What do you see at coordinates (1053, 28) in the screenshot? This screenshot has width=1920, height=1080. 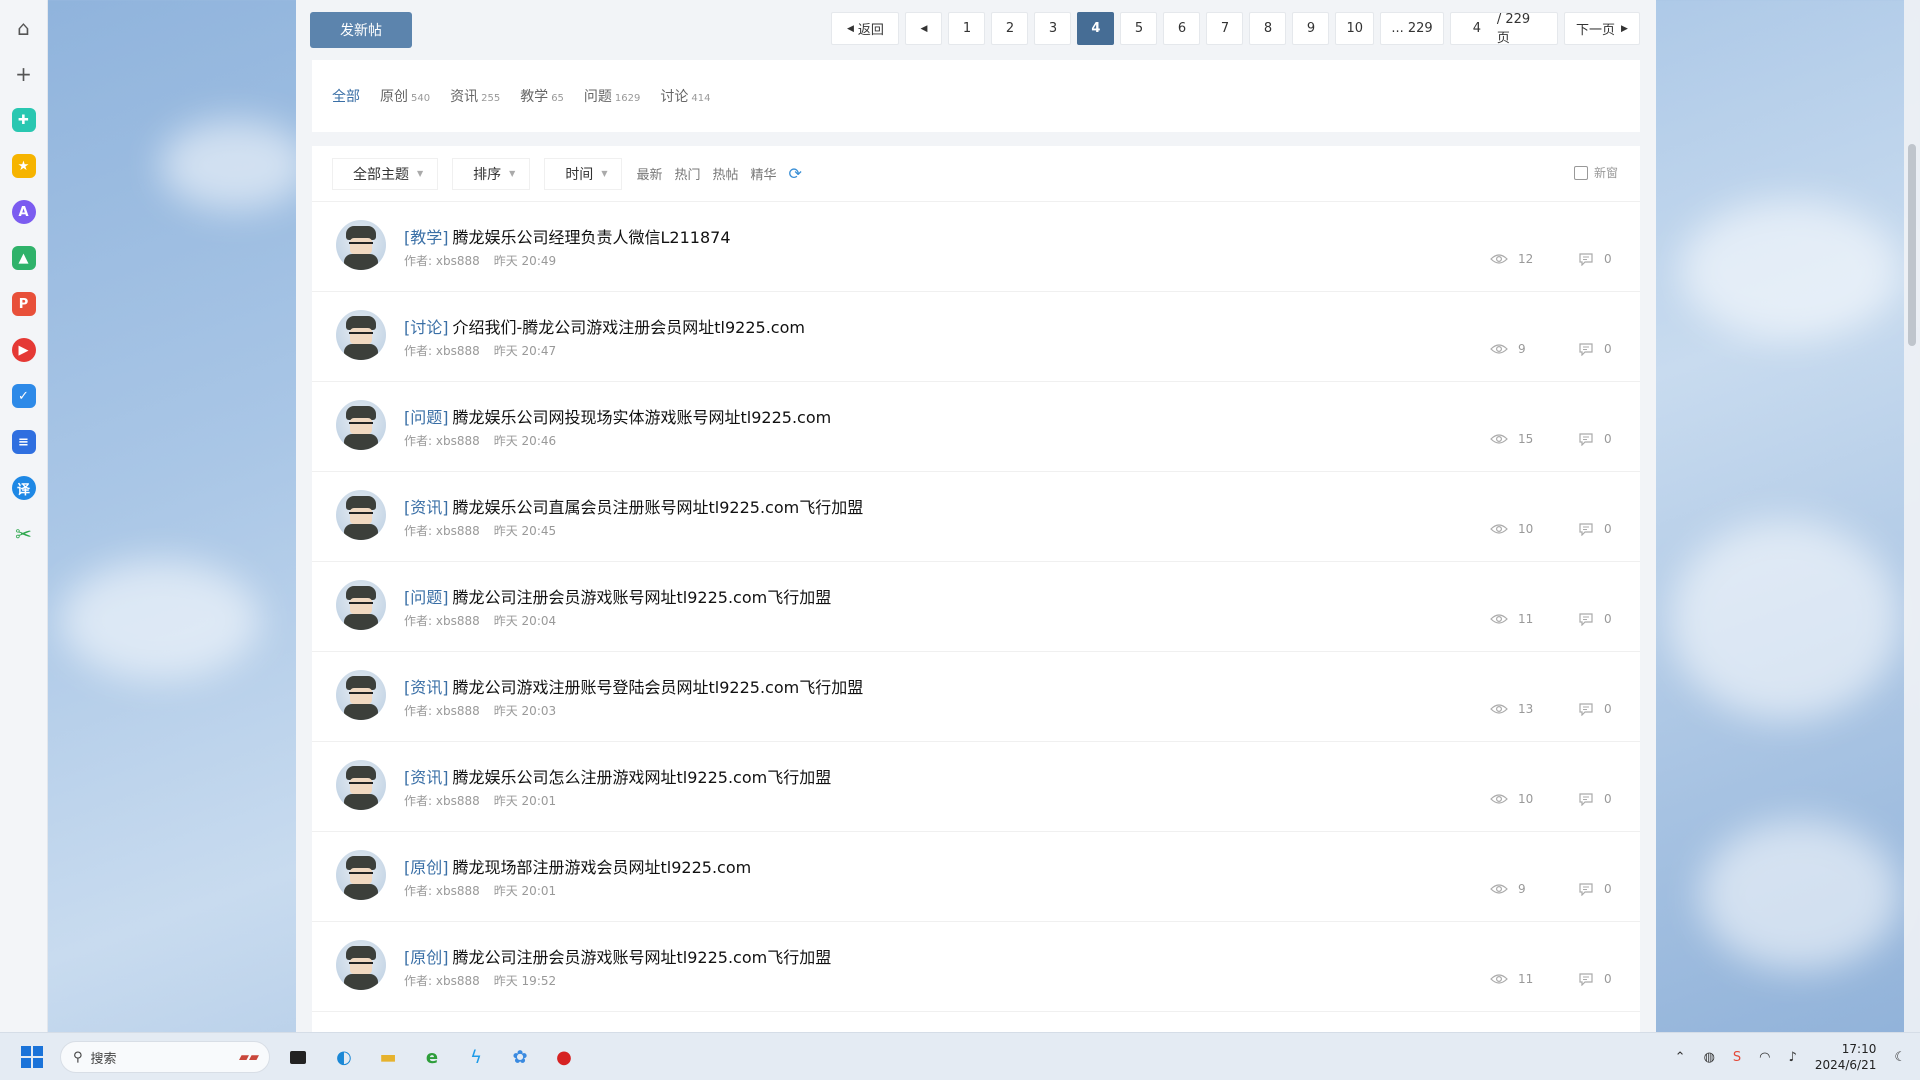 I see `page-button-3: 3` at bounding box center [1053, 28].